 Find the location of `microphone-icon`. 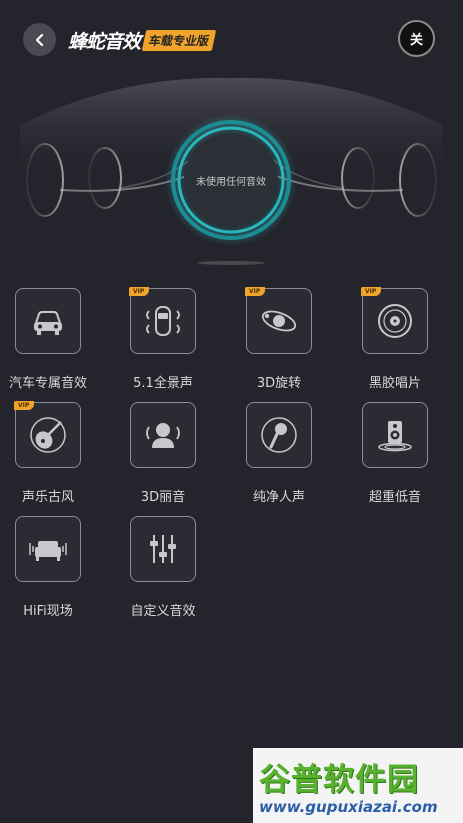

microphone-icon is located at coordinates (279, 435).